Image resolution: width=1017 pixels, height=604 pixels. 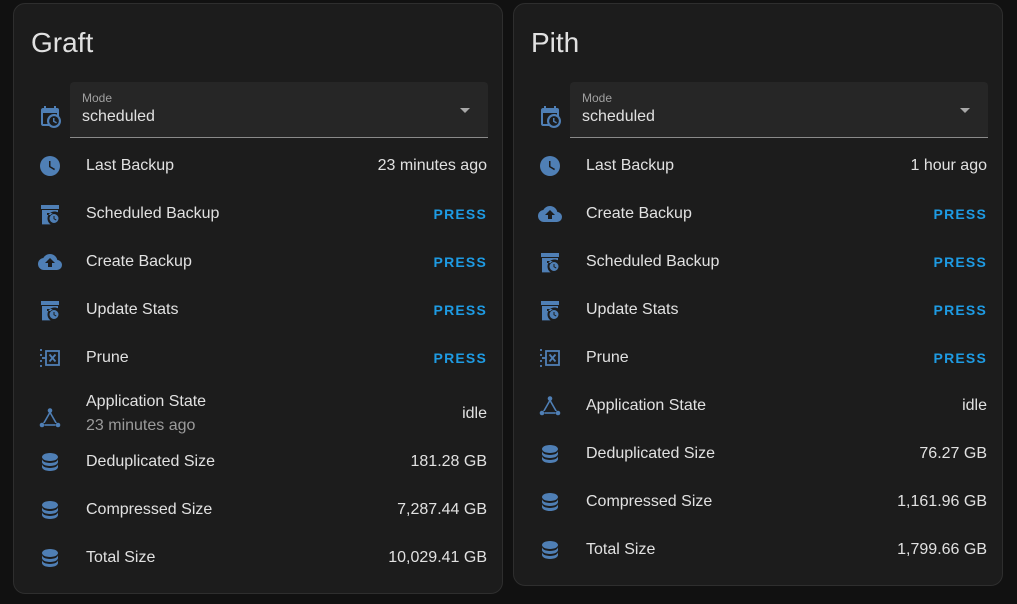 What do you see at coordinates (258, 462) in the screenshot?
I see `row-deduplicated-size: Deduplicated Size 181.28 GB` at bounding box center [258, 462].